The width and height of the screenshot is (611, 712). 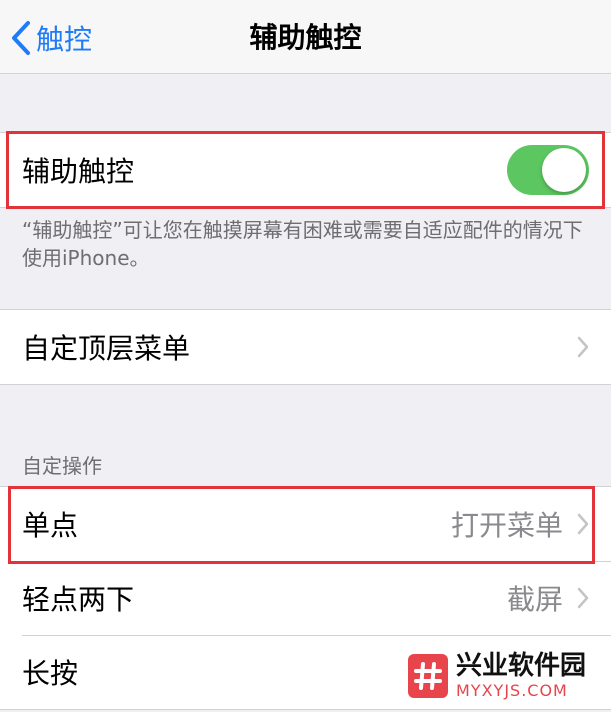 What do you see at coordinates (62, 466) in the screenshot?
I see `custom-actions-header: 自定操作` at bounding box center [62, 466].